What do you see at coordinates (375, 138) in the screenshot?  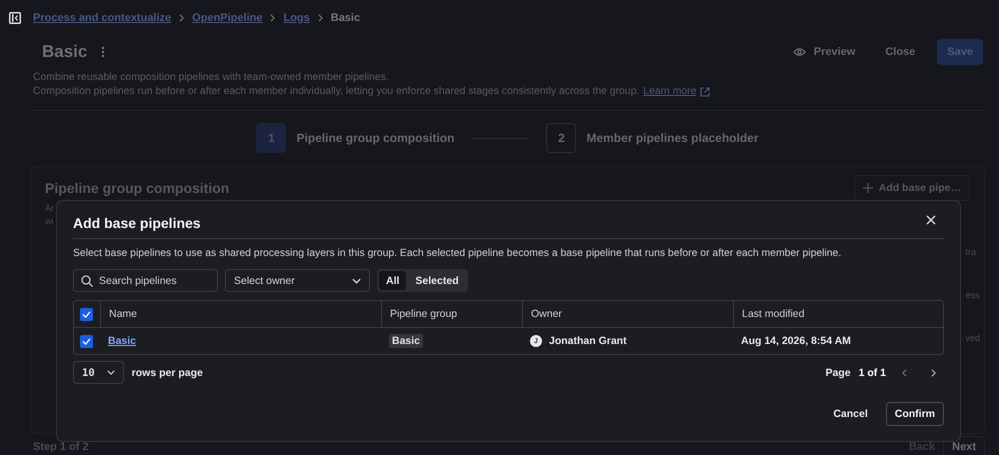 I see `step-label: Pipeline group composition` at bounding box center [375, 138].